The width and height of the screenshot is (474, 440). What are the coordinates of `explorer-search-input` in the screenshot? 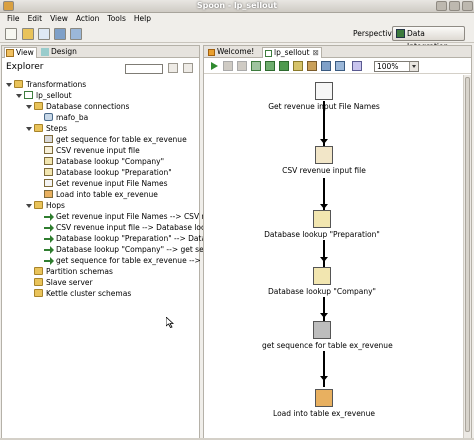 It's located at (144, 69).